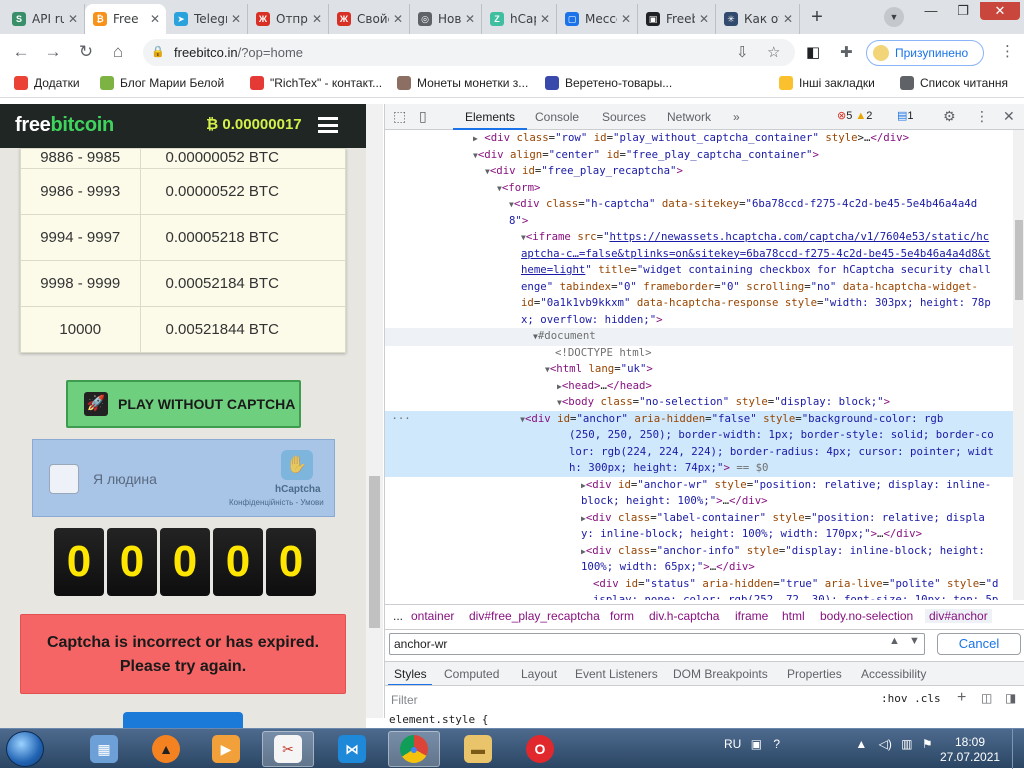 This screenshot has width=1024, height=769. What do you see at coordinates (793, 616) in the screenshot?
I see `breadcrumb-item: html` at bounding box center [793, 616].